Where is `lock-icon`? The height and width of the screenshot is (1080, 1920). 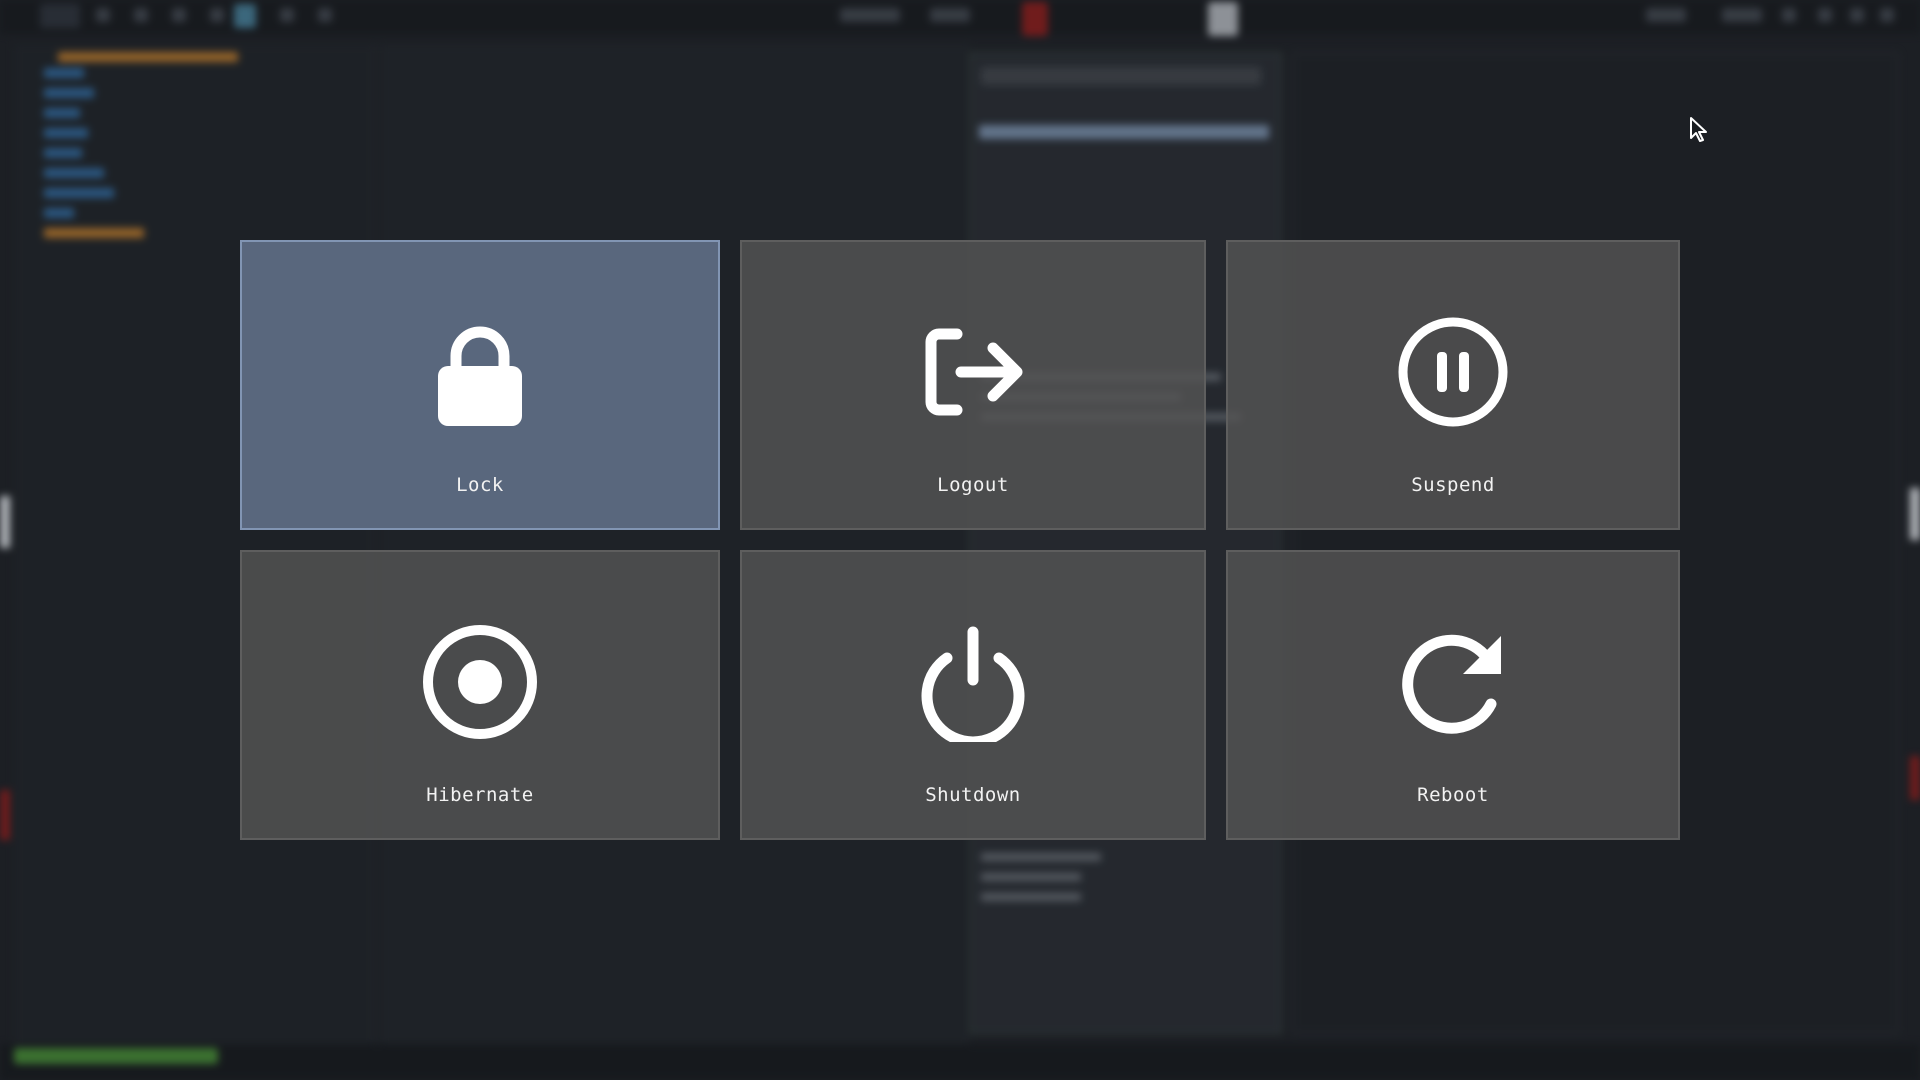
lock-icon is located at coordinates (480, 372).